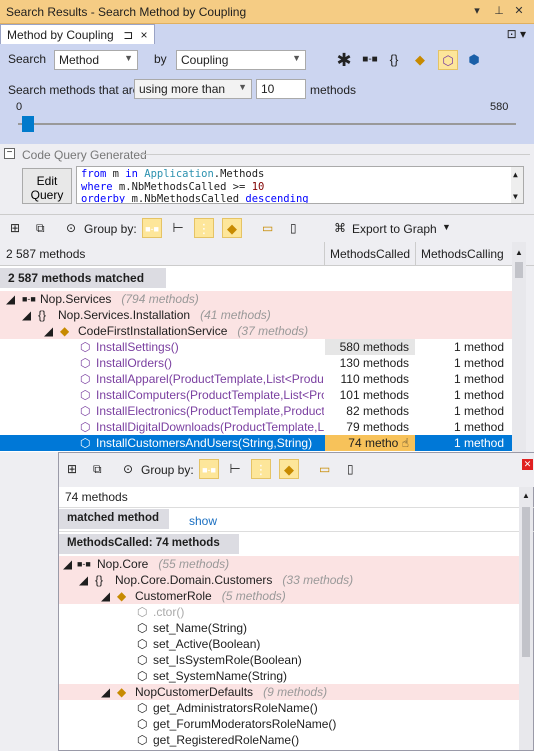 The width and height of the screenshot is (534, 751). What do you see at coordinates (256, 347) in the screenshot?
I see `tree-row: ⬡ InstallSettings() 580 methods 1 method` at bounding box center [256, 347].